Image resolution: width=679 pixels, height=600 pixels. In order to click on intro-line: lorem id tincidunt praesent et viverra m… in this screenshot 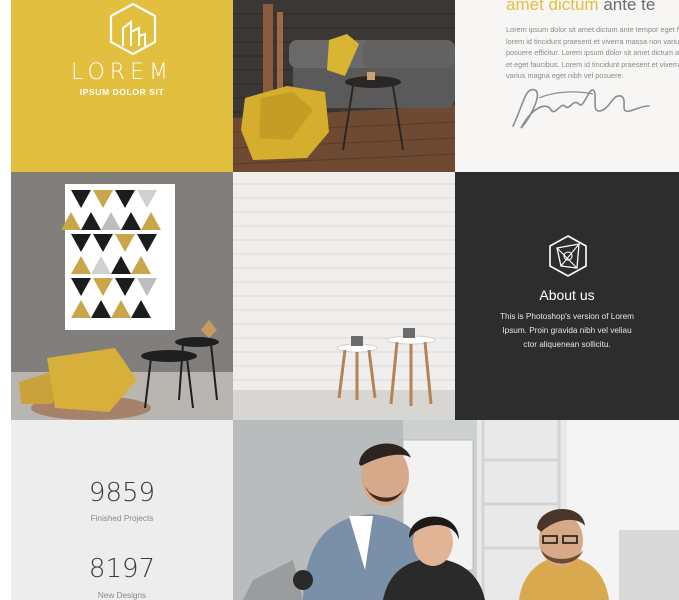, I will do `click(592, 41)`.